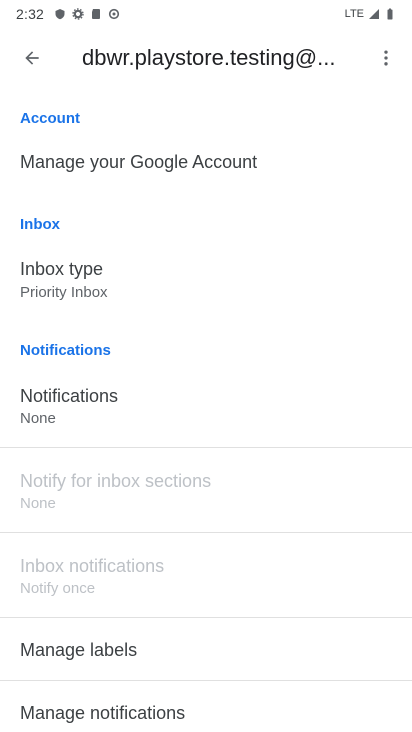 Image resolution: width=412 pixels, height=732 pixels. Describe the element at coordinates (114, 14) in the screenshot. I see `sync-icon` at that location.